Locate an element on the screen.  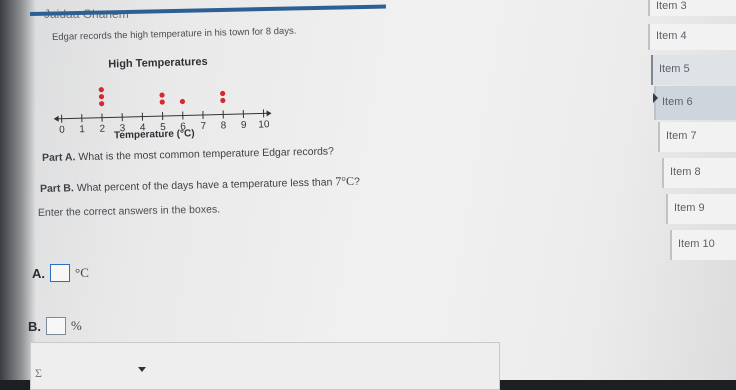
nav-item-8: Item 8 is located at coordinates (699, 173).